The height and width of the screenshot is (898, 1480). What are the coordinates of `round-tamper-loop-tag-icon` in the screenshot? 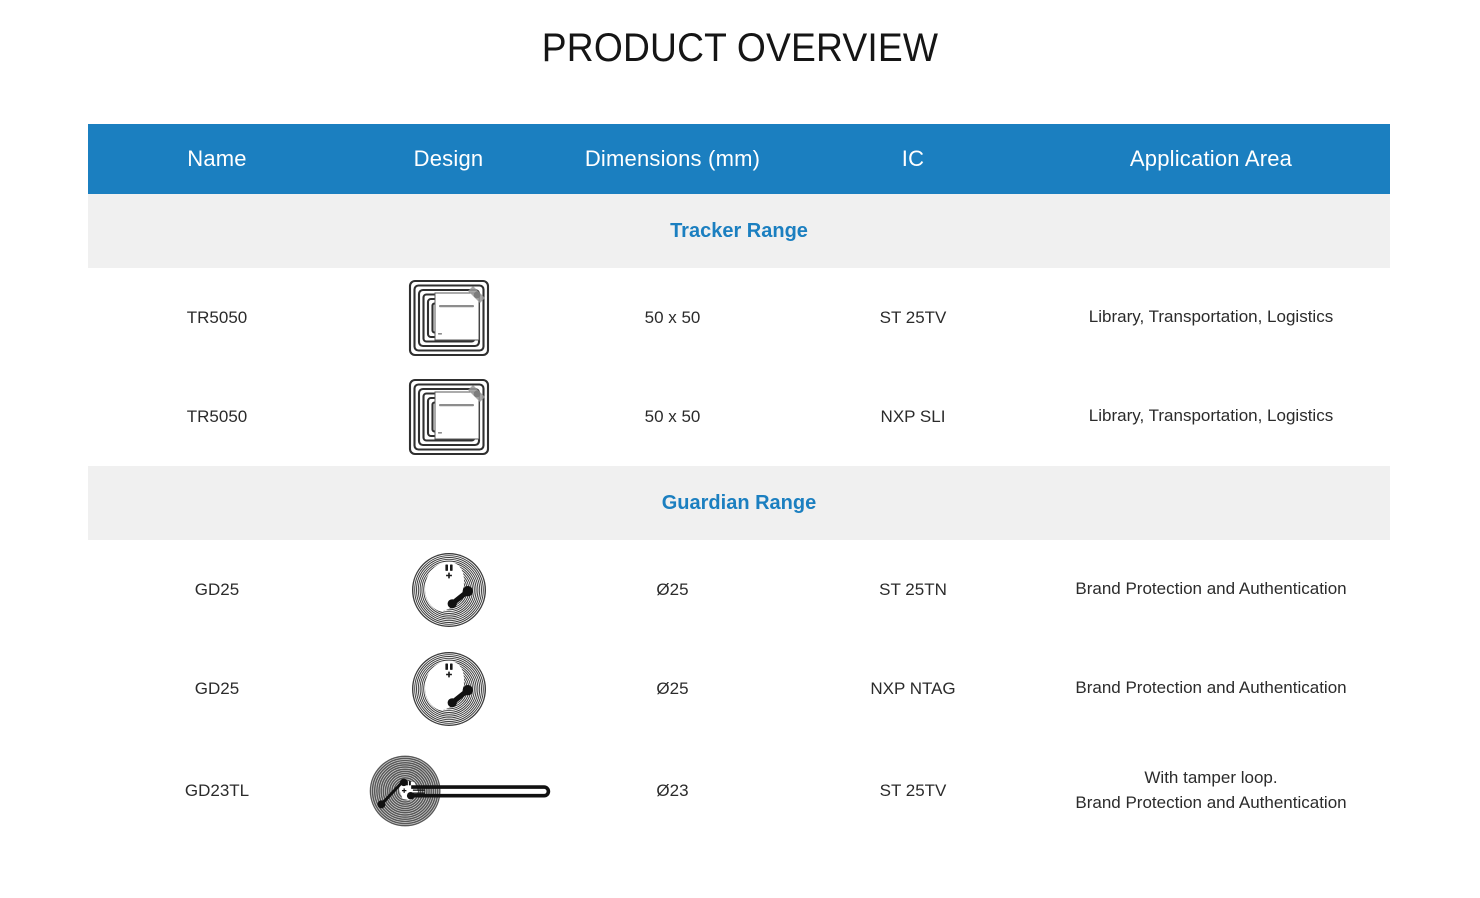 It's located at (448, 790).